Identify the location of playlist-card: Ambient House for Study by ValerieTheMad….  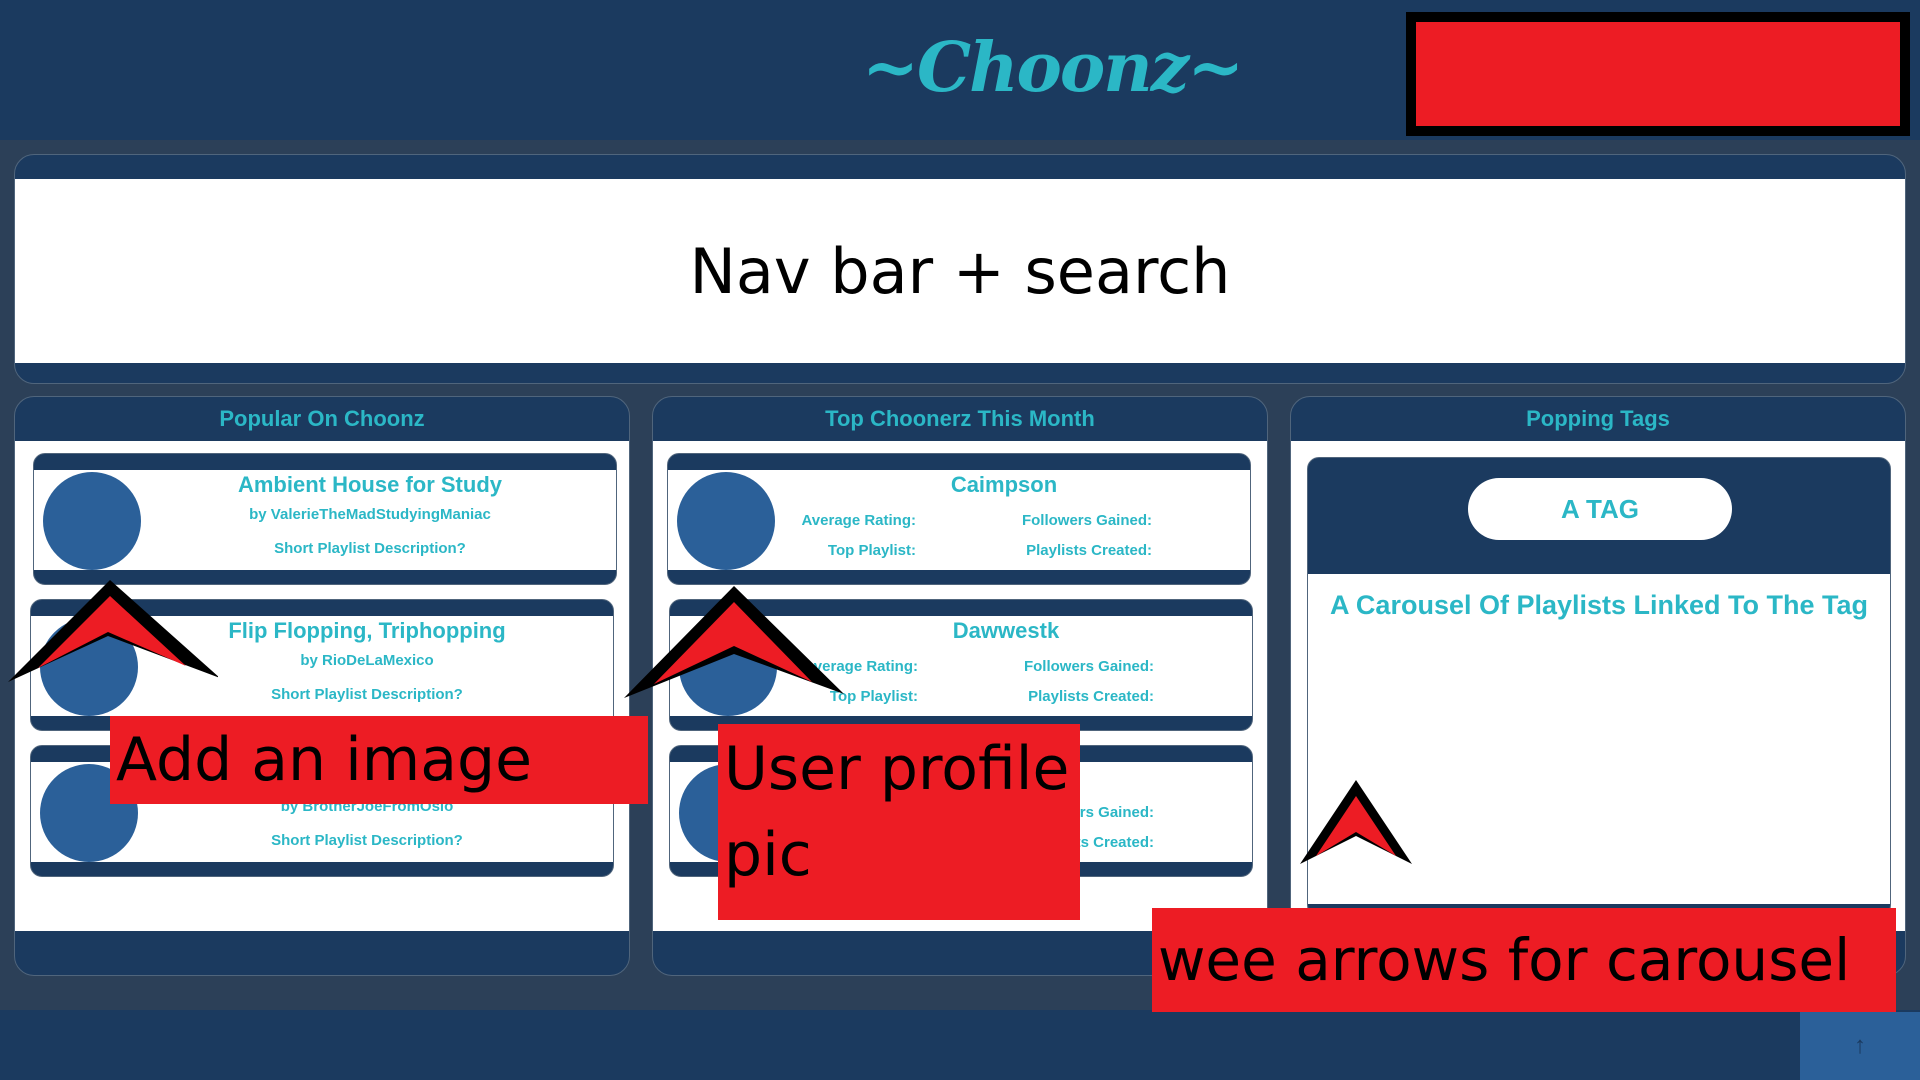
(325, 519).